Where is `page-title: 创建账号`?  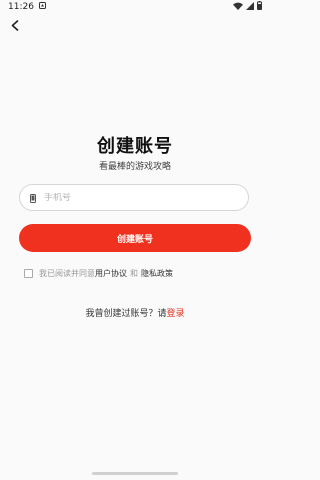 page-title: 创建账号 is located at coordinates (135, 146).